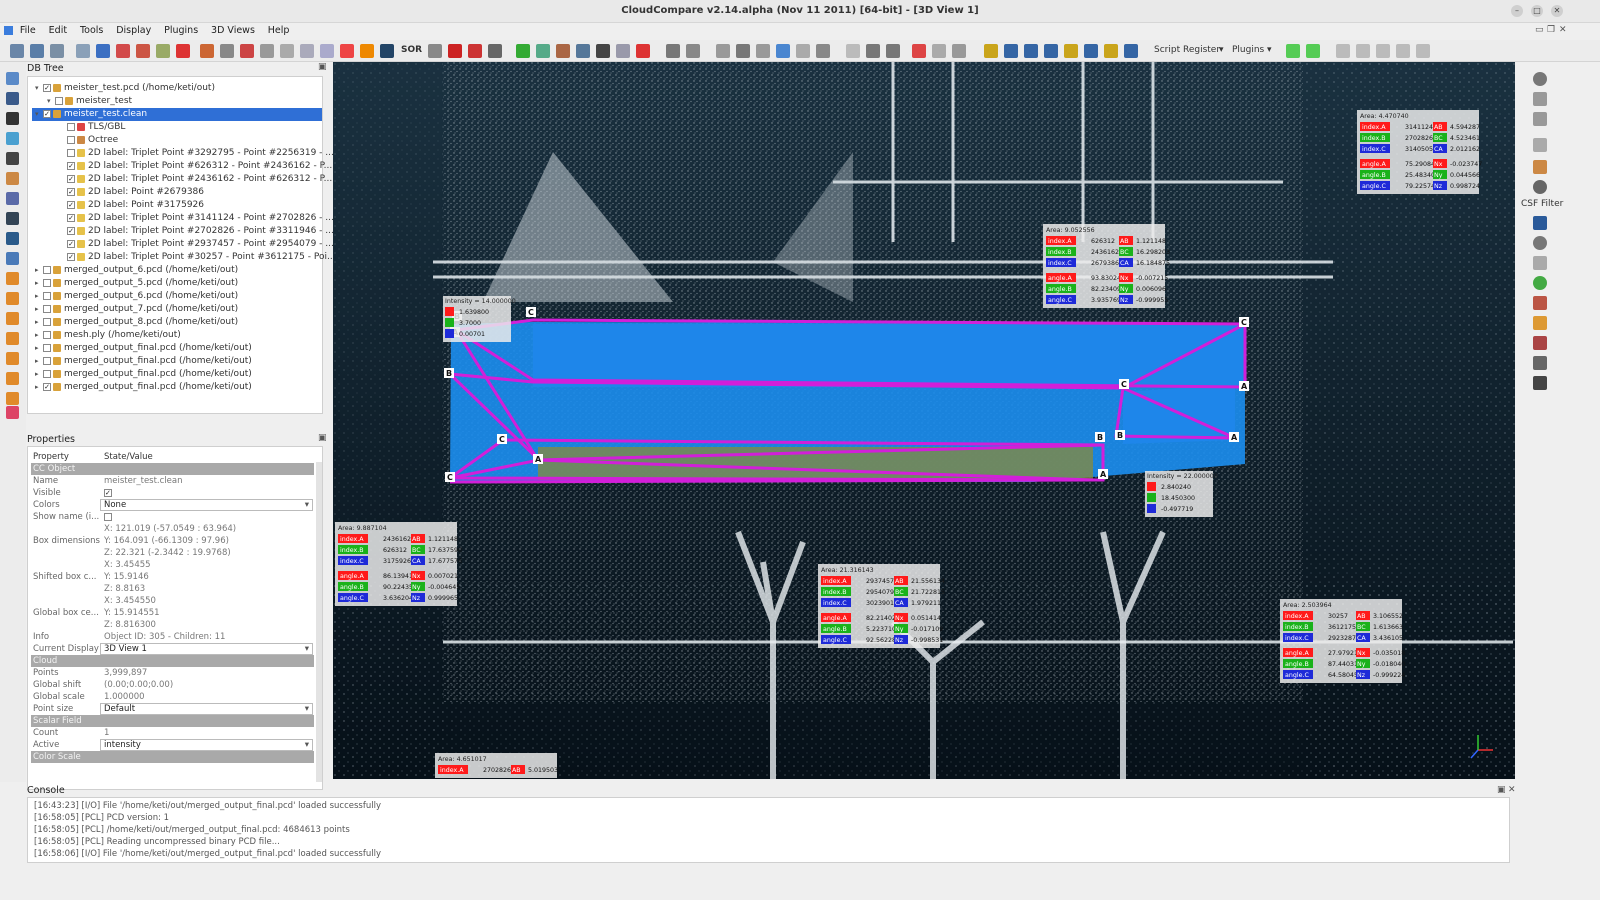 This screenshot has width=1600, height=900. I want to click on normals-icon, so click(227, 51).